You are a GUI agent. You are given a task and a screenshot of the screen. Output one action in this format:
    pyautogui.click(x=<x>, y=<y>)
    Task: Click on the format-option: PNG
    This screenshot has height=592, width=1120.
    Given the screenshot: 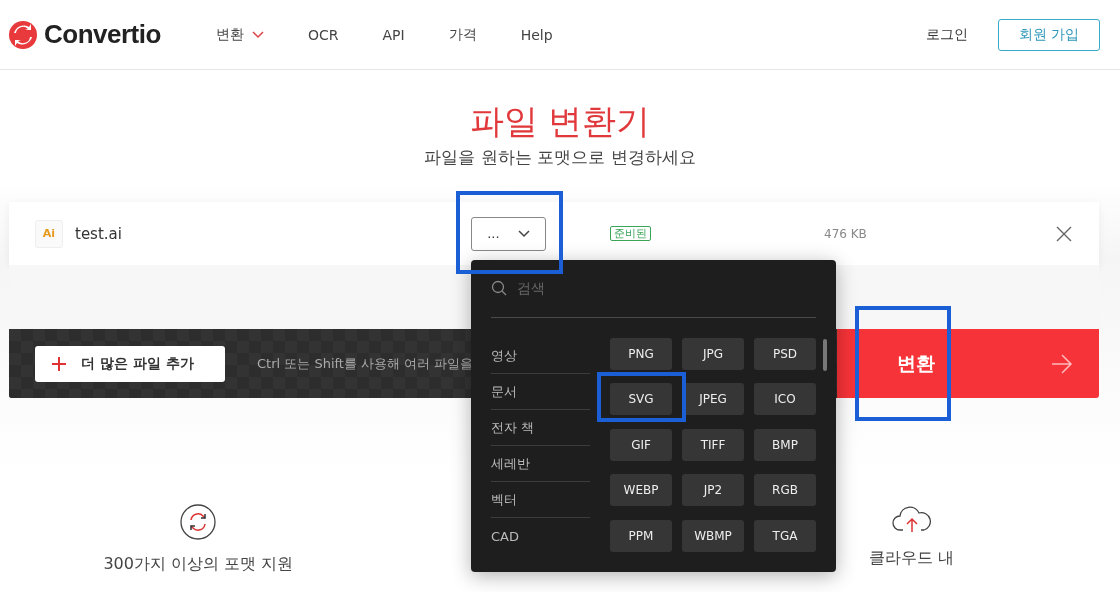 What is the action you would take?
    pyautogui.click(x=641, y=354)
    